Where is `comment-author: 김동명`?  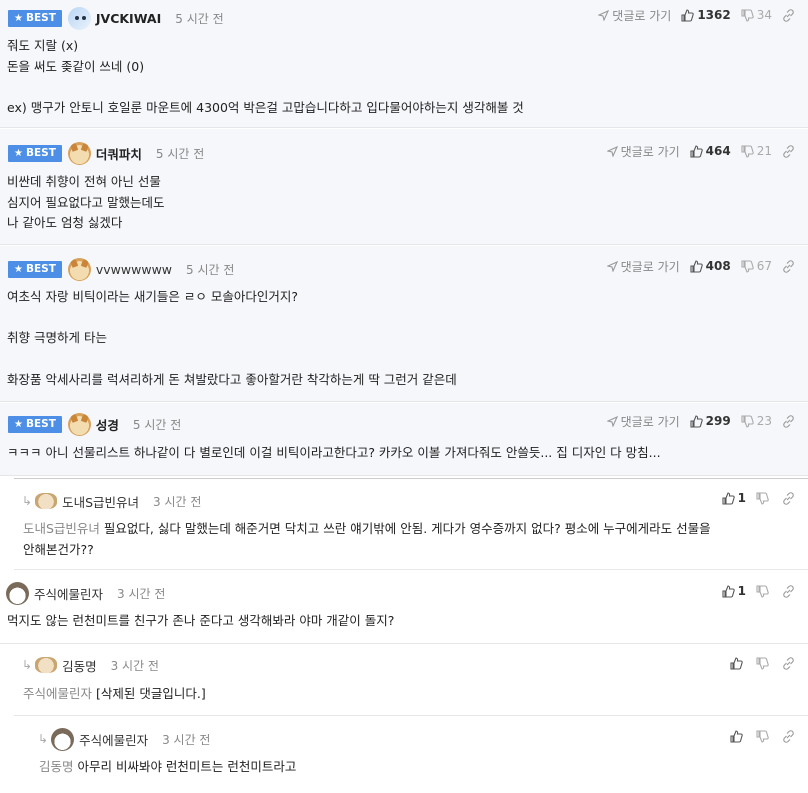 comment-author: 김동명 is located at coordinates (79, 665).